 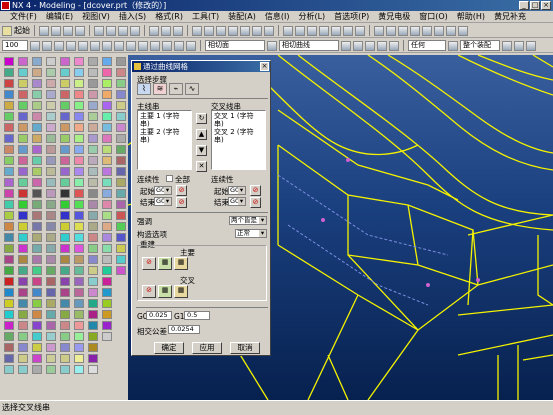 I want to click on ruled-surface-icon, so click(x=37, y=61).